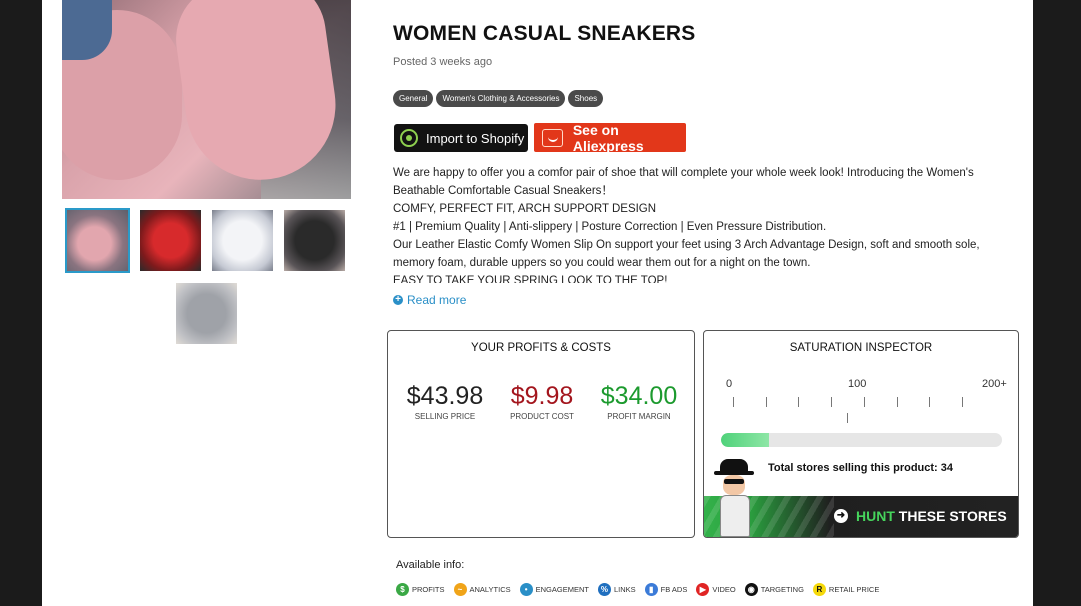 The image size is (1081, 606). I want to click on profit-margin-label: PROFIT MARGIN, so click(639, 416).